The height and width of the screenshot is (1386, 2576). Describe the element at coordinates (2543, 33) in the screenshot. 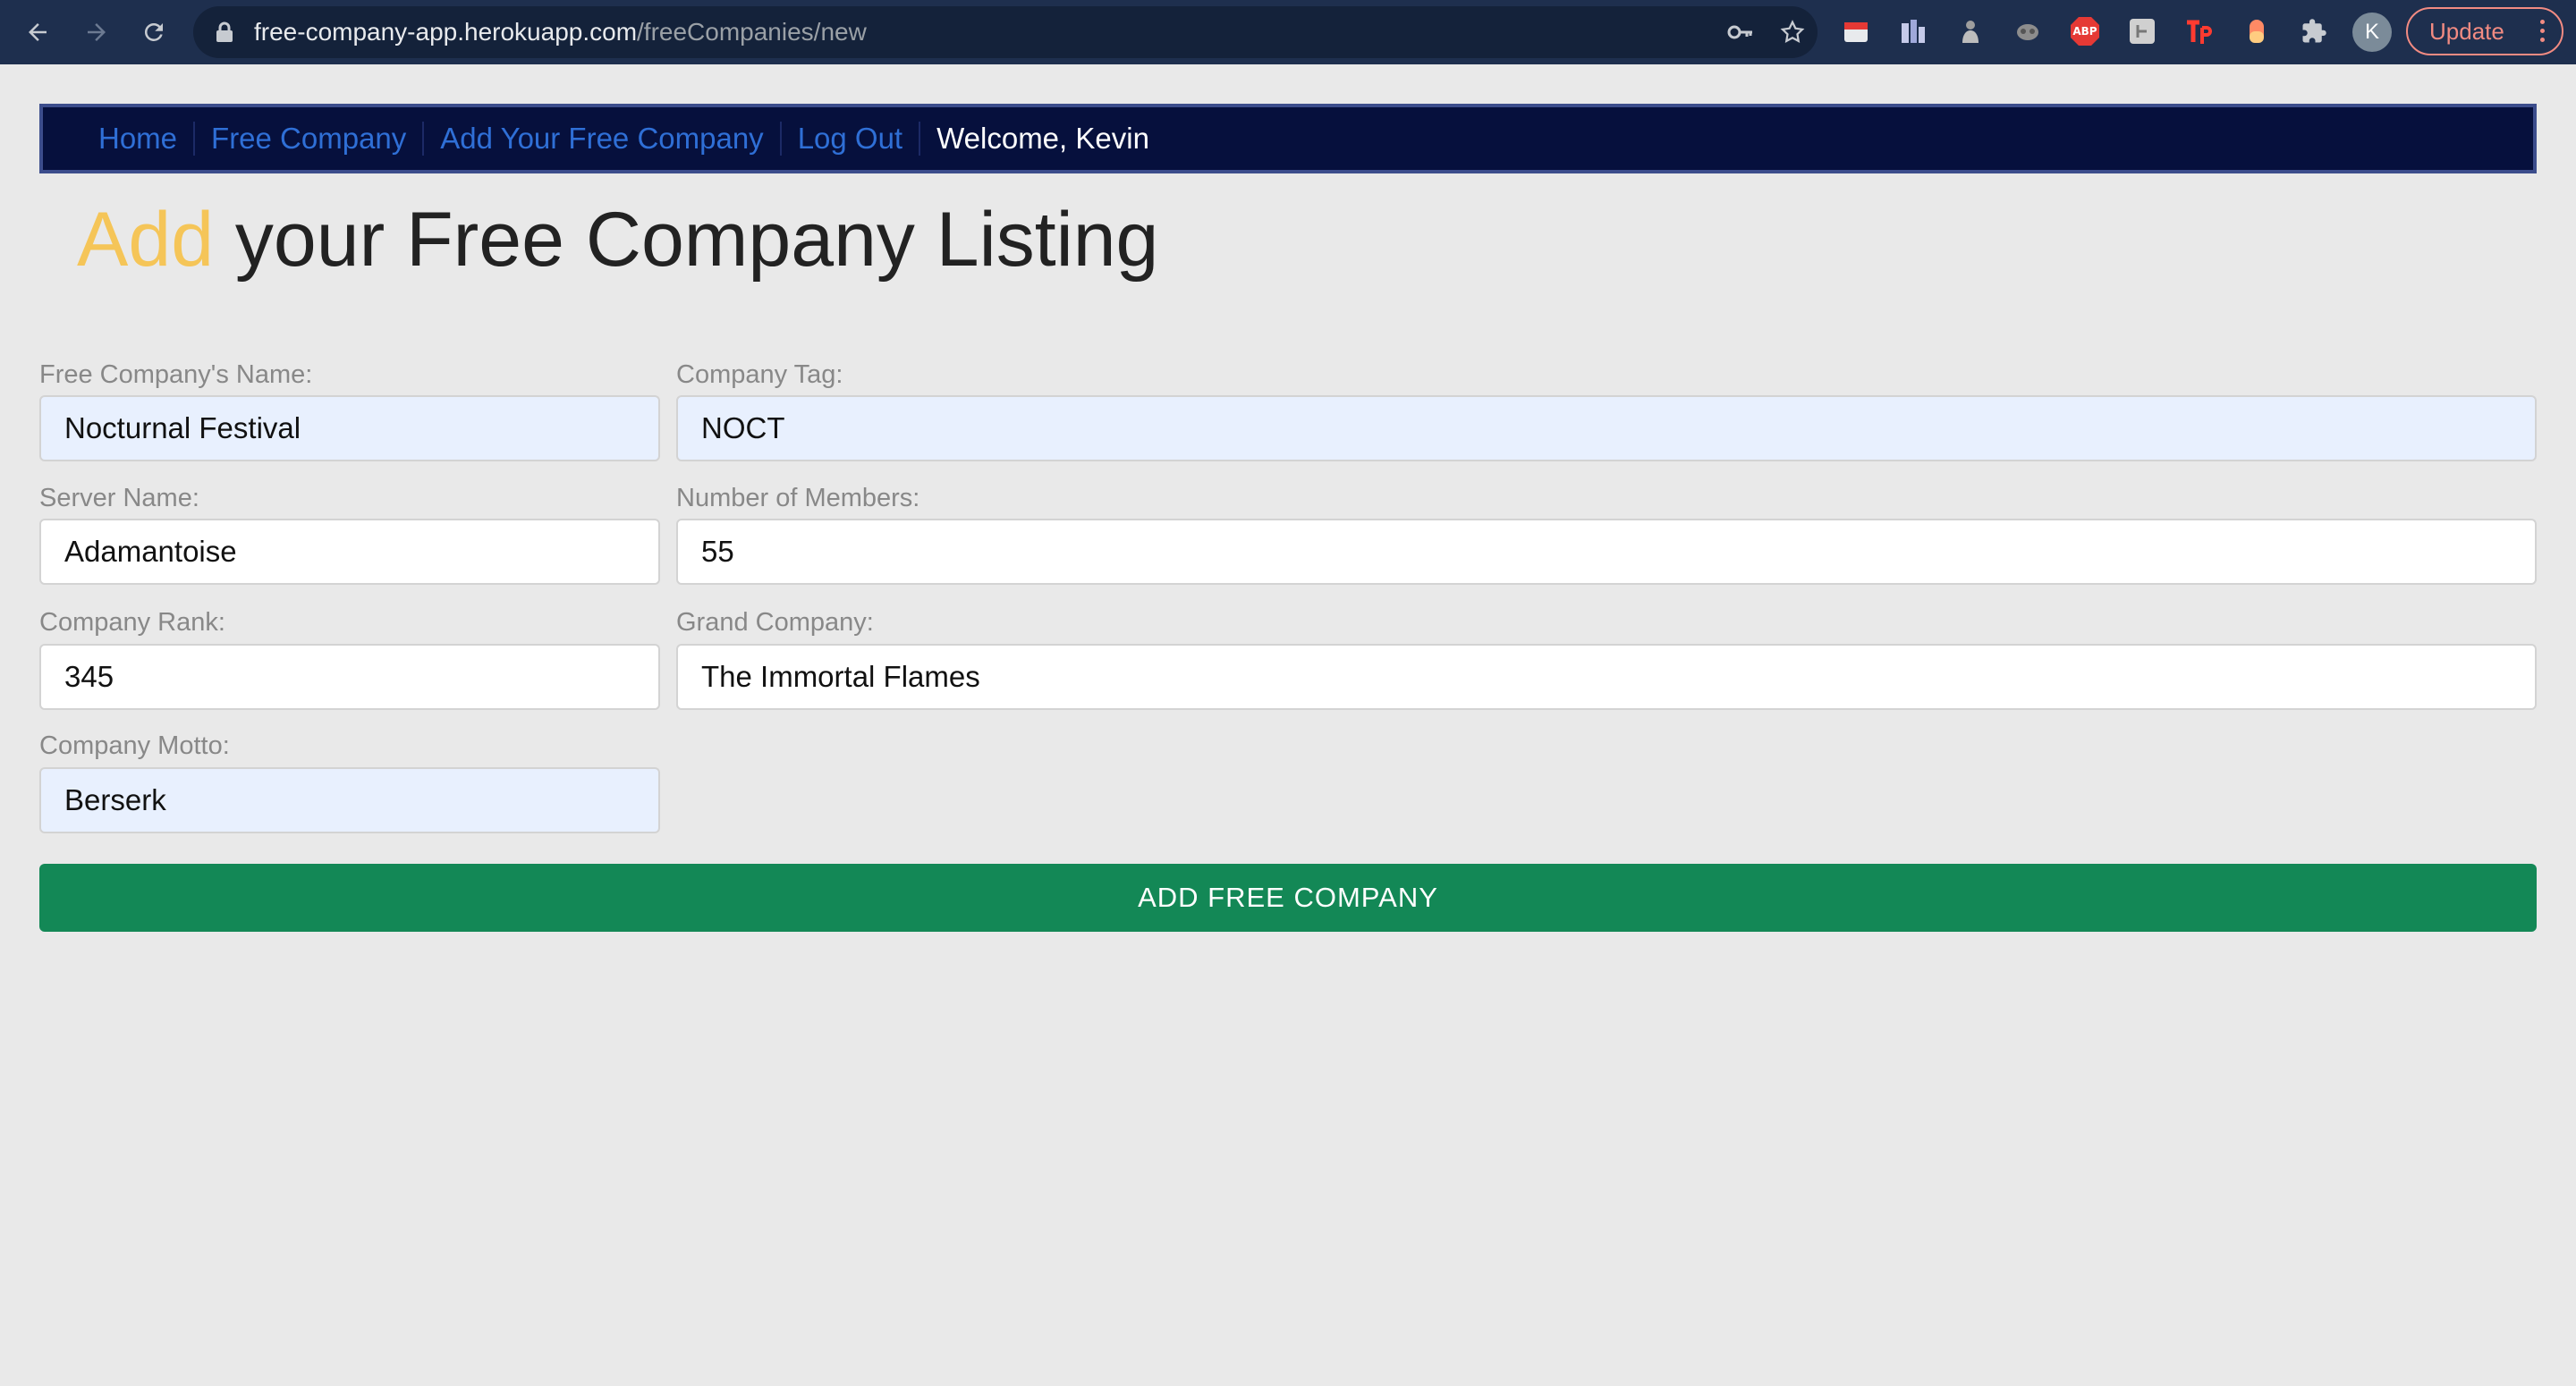

I see `more-vert-icon` at that location.